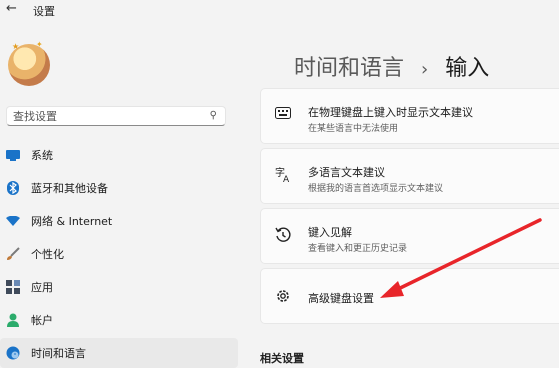  What do you see at coordinates (409, 236) in the screenshot?
I see `card-typing-insights: 键入见解 查看键入和更正历史记录` at bounding box center [409, 236].